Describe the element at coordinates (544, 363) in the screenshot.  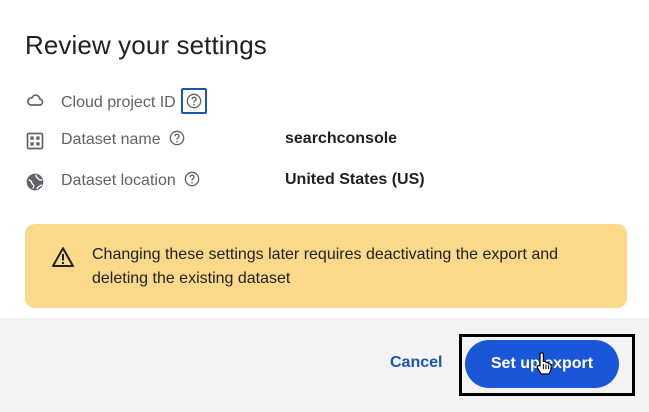
I see `hand-pointer-cursor-icon` at that location.